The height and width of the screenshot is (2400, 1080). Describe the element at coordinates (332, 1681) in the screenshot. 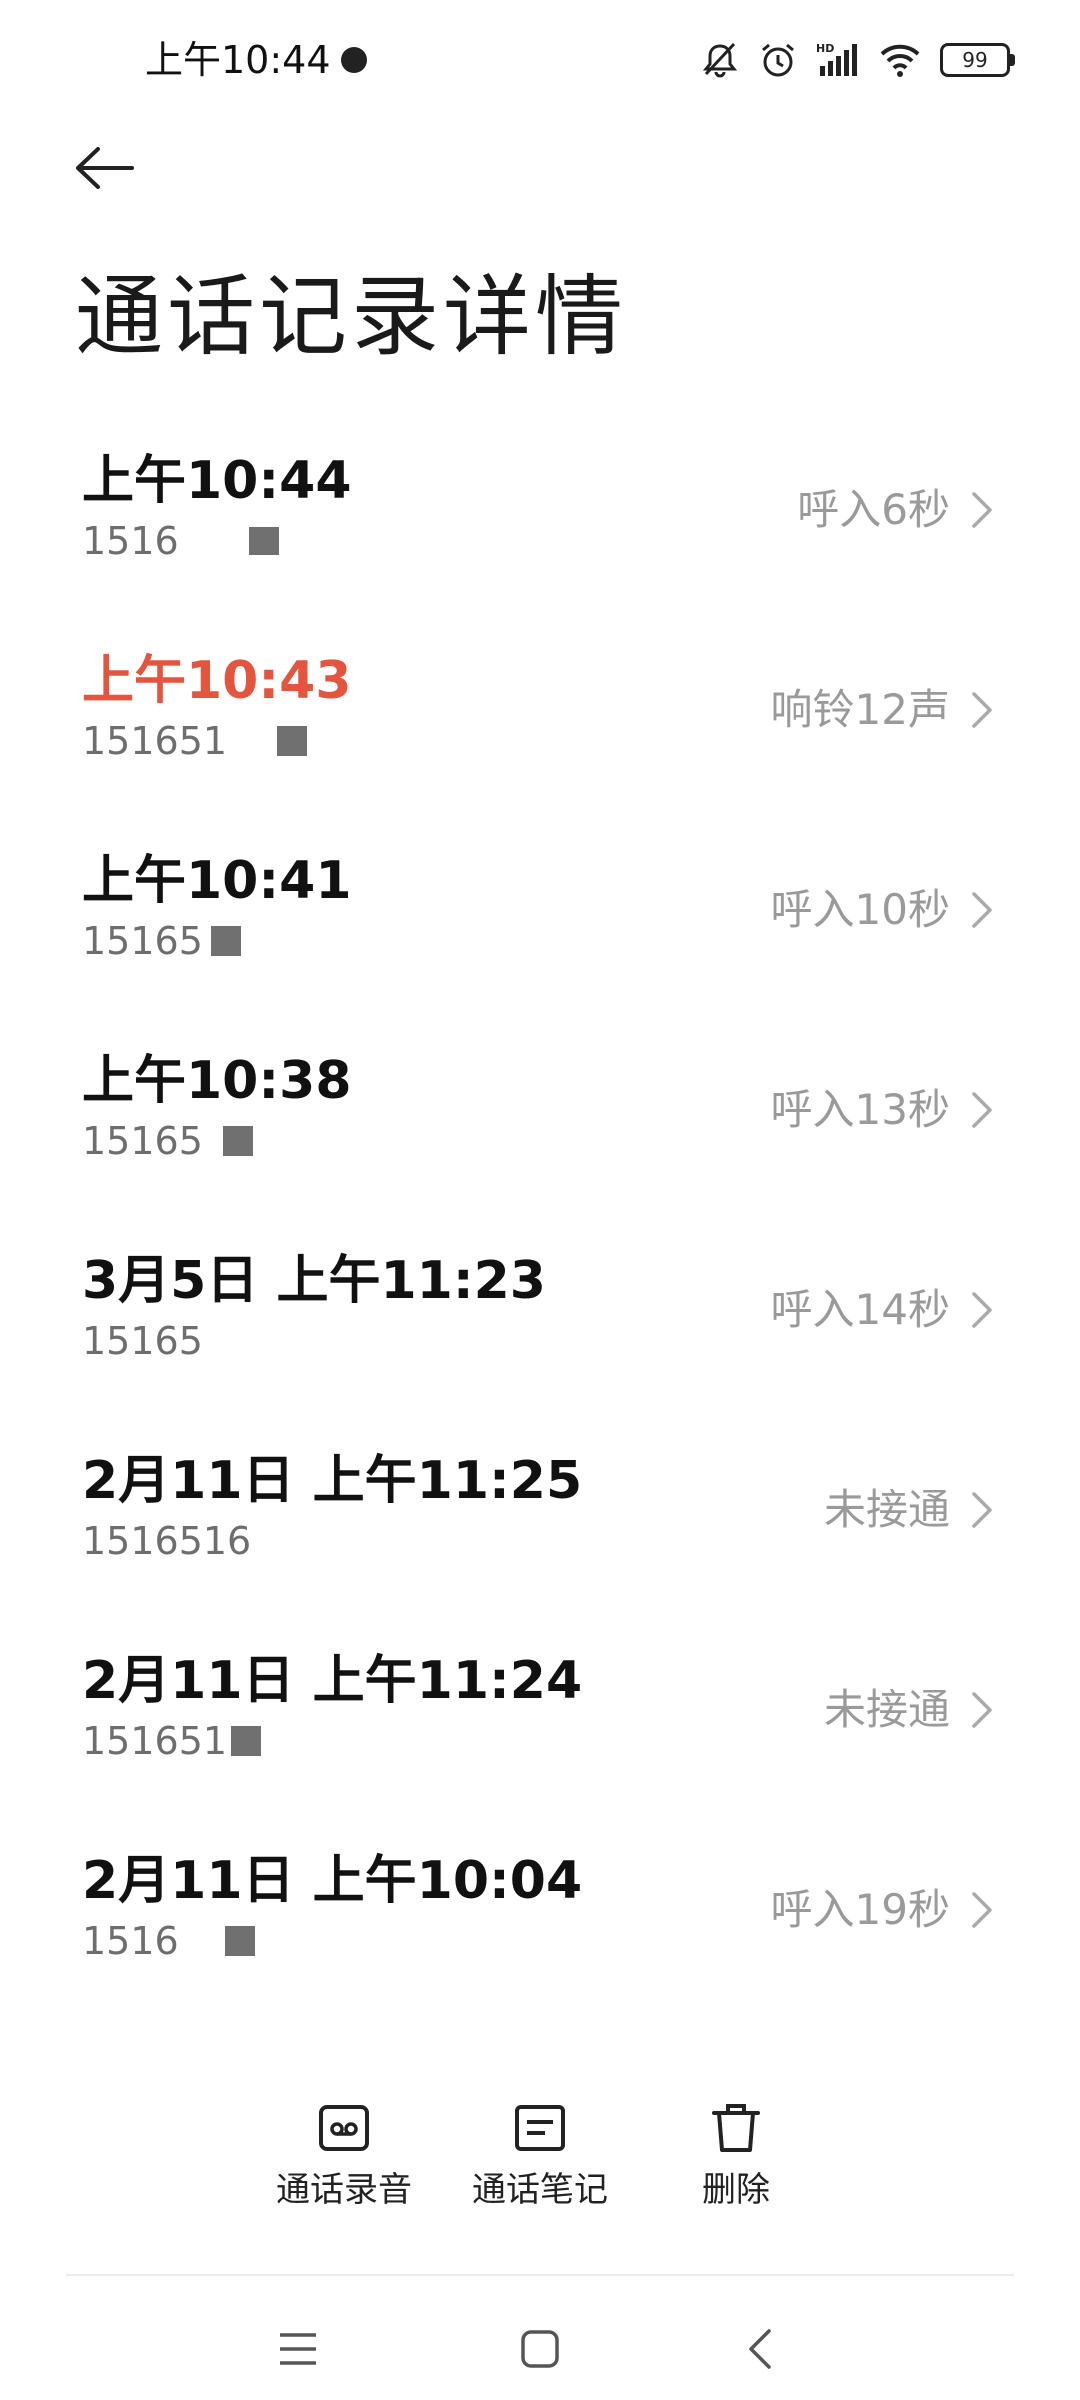

I see `record-time: 2月11日 上午11:24` at that location.